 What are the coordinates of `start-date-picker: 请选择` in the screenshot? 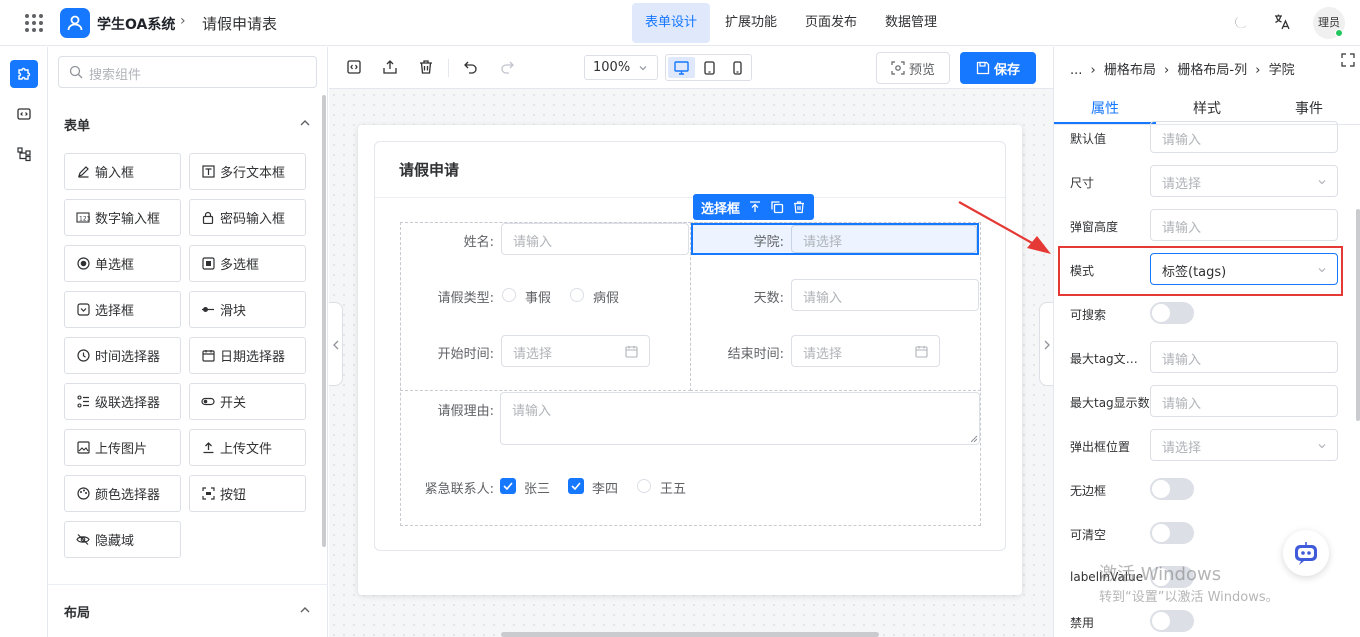 It's located at (575, 351).